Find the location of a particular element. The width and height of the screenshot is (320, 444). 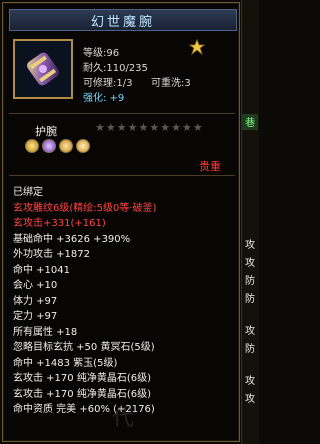

attribute-line: 玄攻击 +170 纯净黄晶石(6级) is located at coordinates (82, 378).